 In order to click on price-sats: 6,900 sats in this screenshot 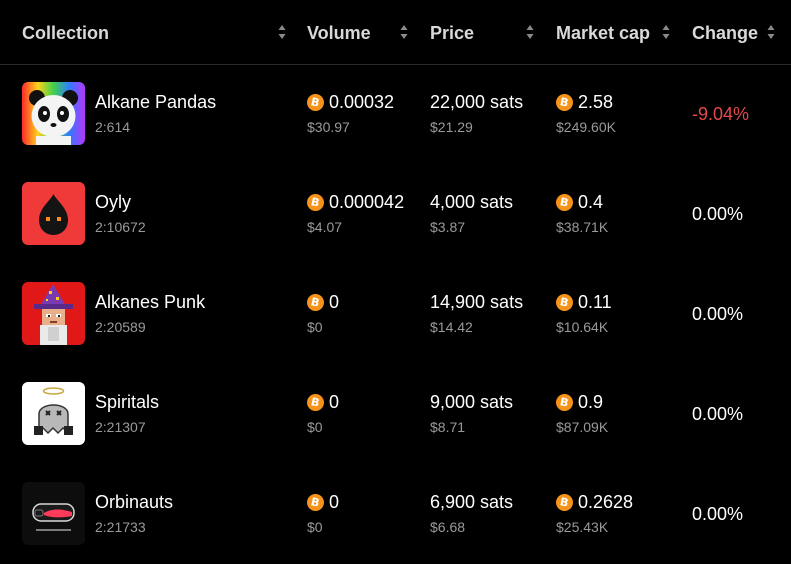, I will do `click(472, 502)`.